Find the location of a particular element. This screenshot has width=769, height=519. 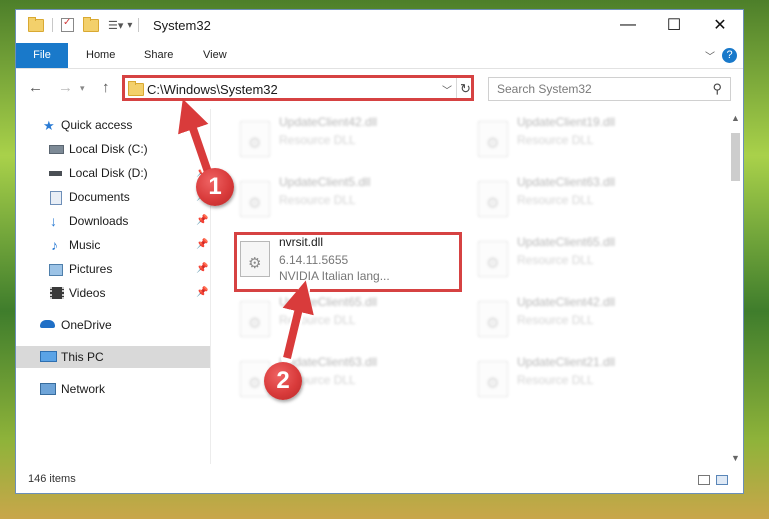

step-2-callout: 2 is located at coordinates (283, 381).